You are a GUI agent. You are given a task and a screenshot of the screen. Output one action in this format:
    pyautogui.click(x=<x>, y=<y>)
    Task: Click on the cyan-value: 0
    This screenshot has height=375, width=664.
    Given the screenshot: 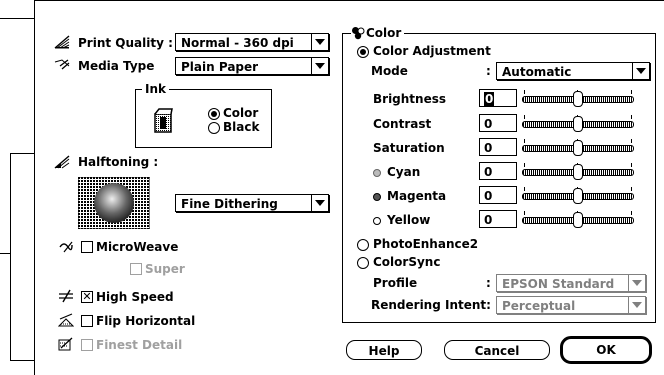 What is the action you would take?
    pyautogui.click(x=488, y=172)
    